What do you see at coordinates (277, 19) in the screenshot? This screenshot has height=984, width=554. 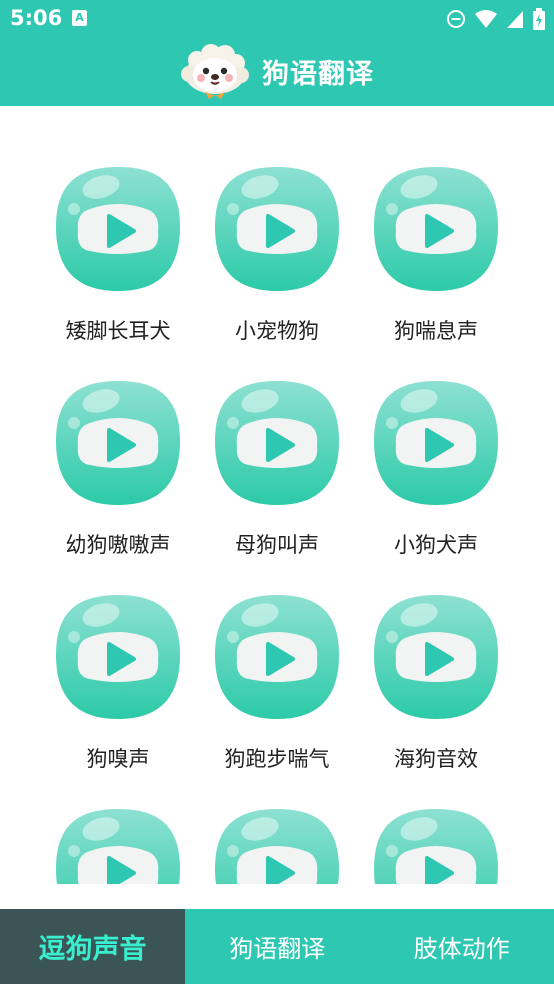 I see `status-bar: 5:06 A` at bounding box center [277, 19].